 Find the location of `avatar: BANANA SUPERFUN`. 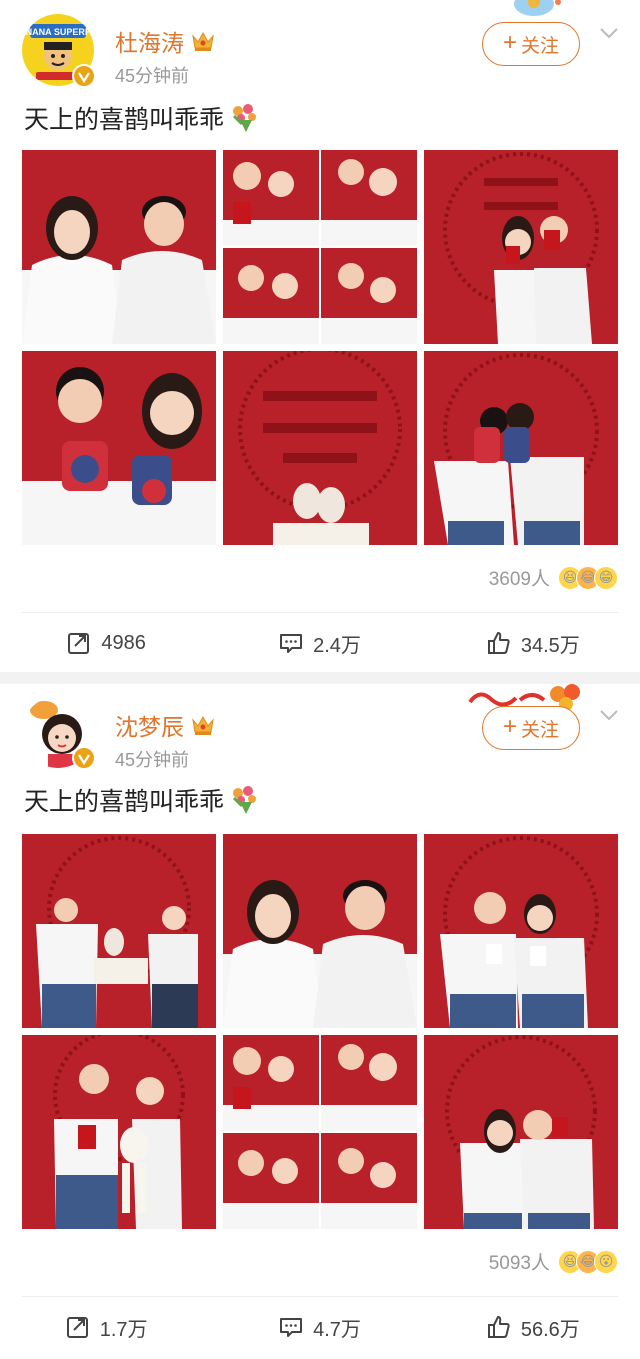

avatar: BANANA SUPERFUN is located at coordinates (59, 51).